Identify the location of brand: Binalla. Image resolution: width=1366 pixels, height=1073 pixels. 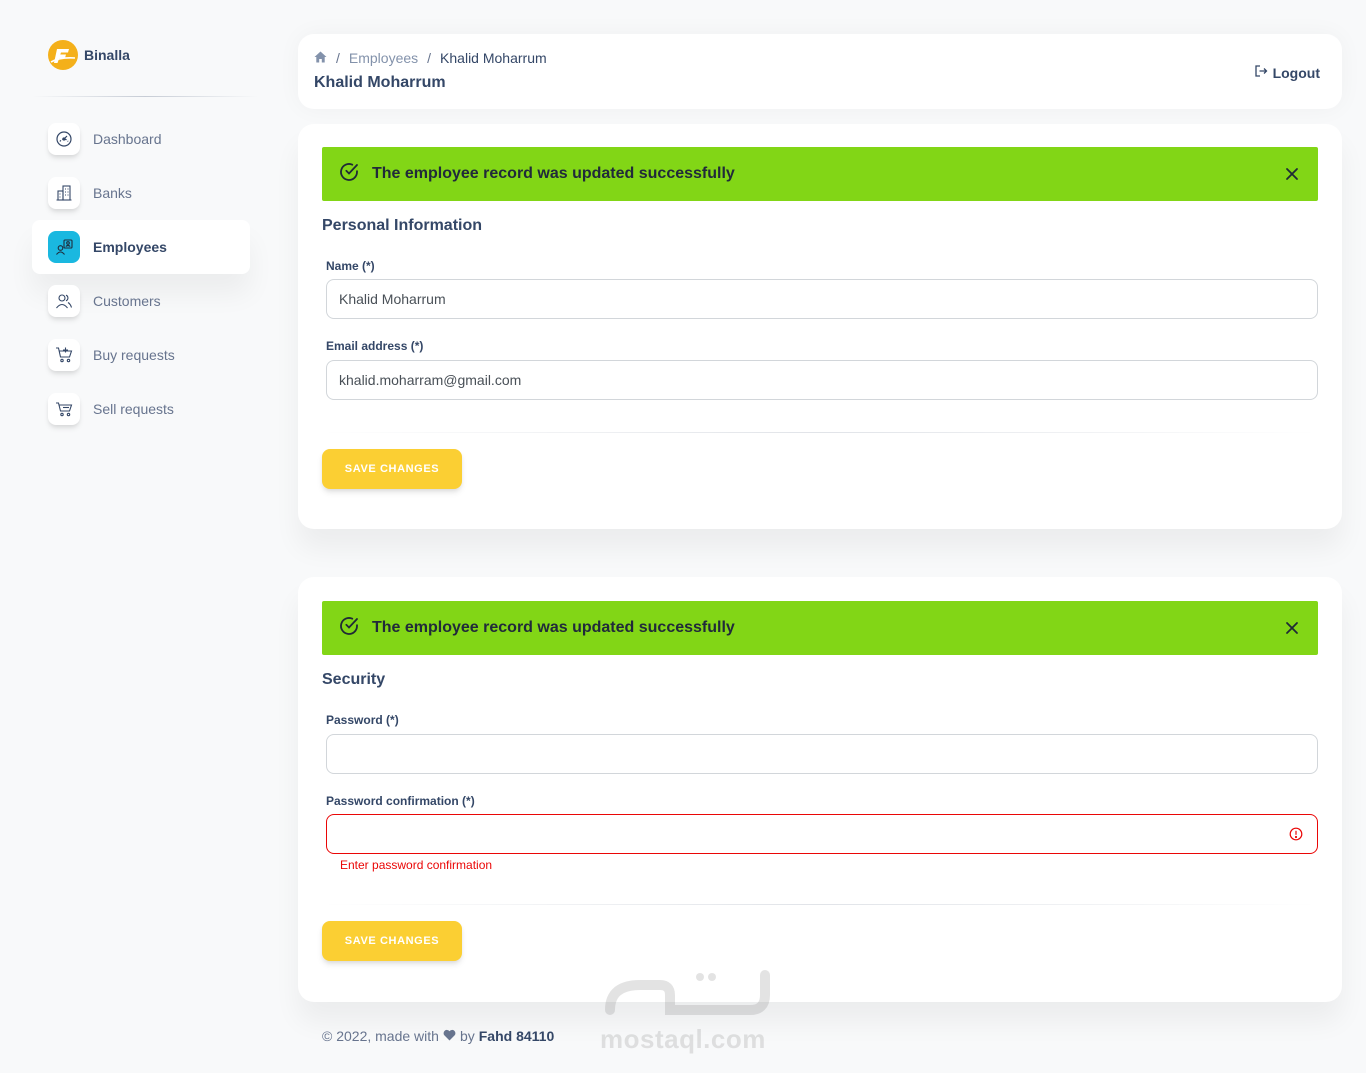
(89, 55).